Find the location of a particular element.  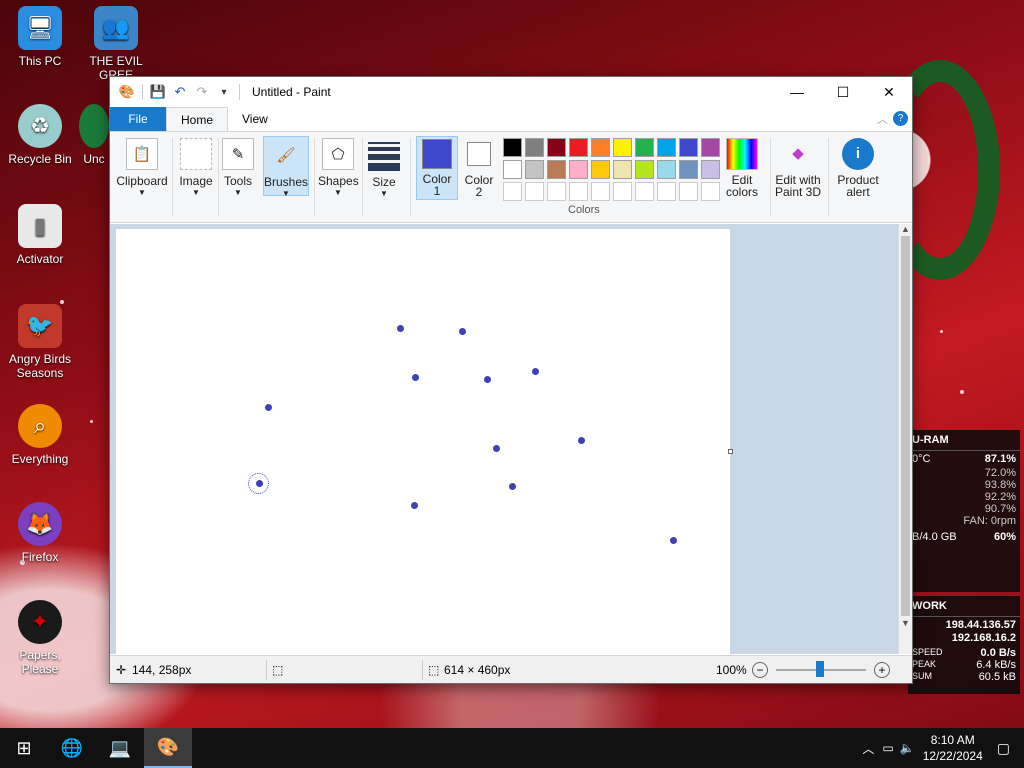

help-icon: ? is located at coordinates (900, 118).